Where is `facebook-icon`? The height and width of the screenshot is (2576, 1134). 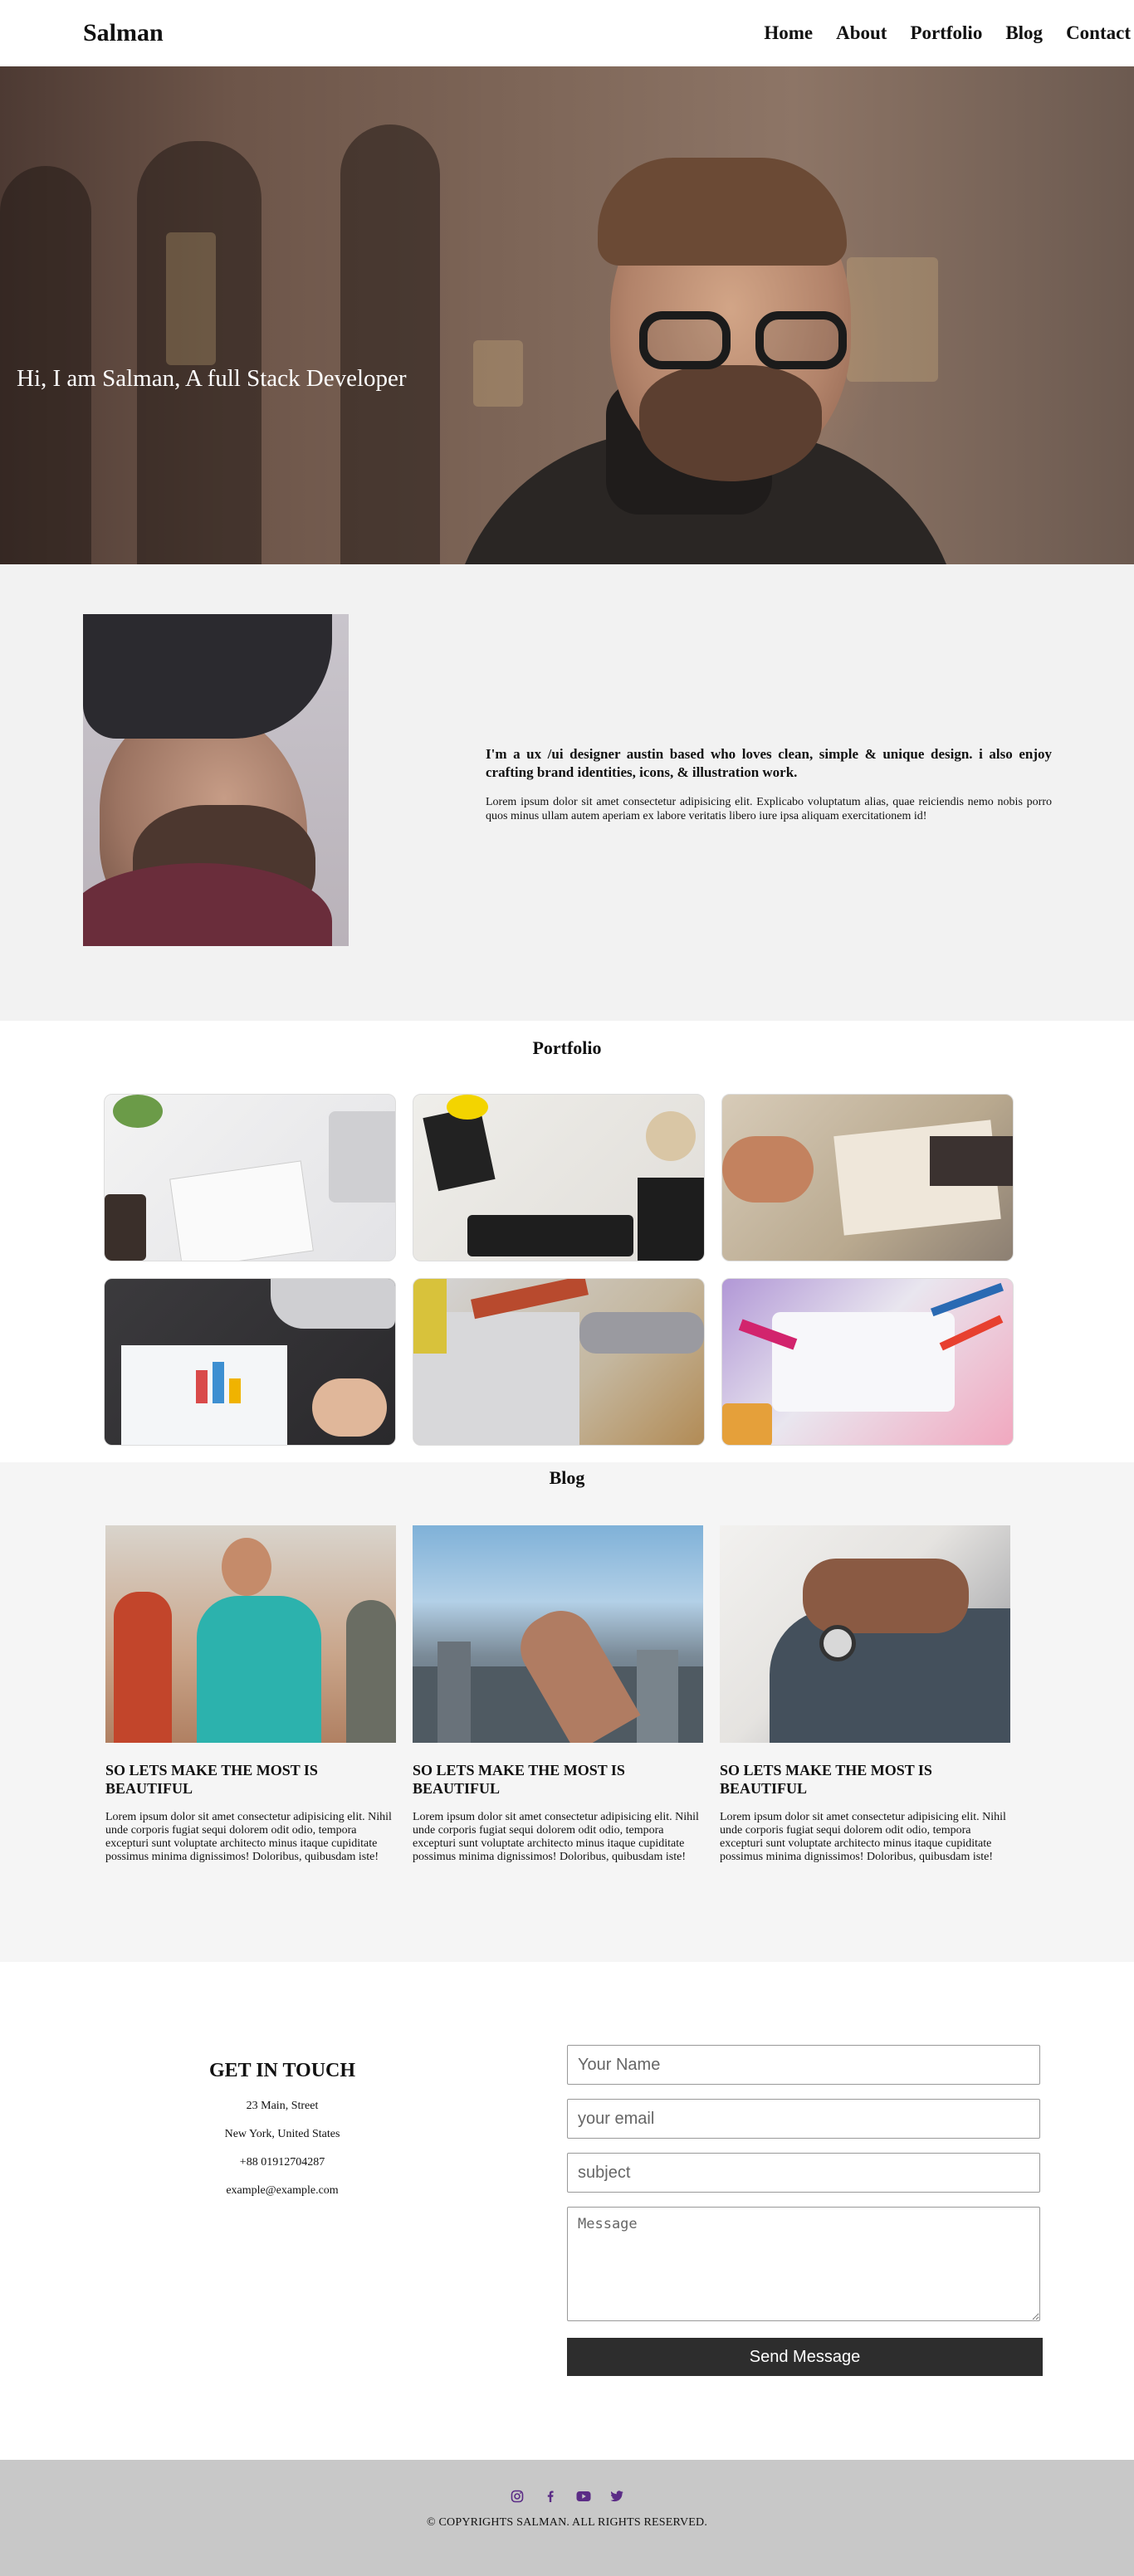
facebook-icon is located at coordinates (550, 2497).